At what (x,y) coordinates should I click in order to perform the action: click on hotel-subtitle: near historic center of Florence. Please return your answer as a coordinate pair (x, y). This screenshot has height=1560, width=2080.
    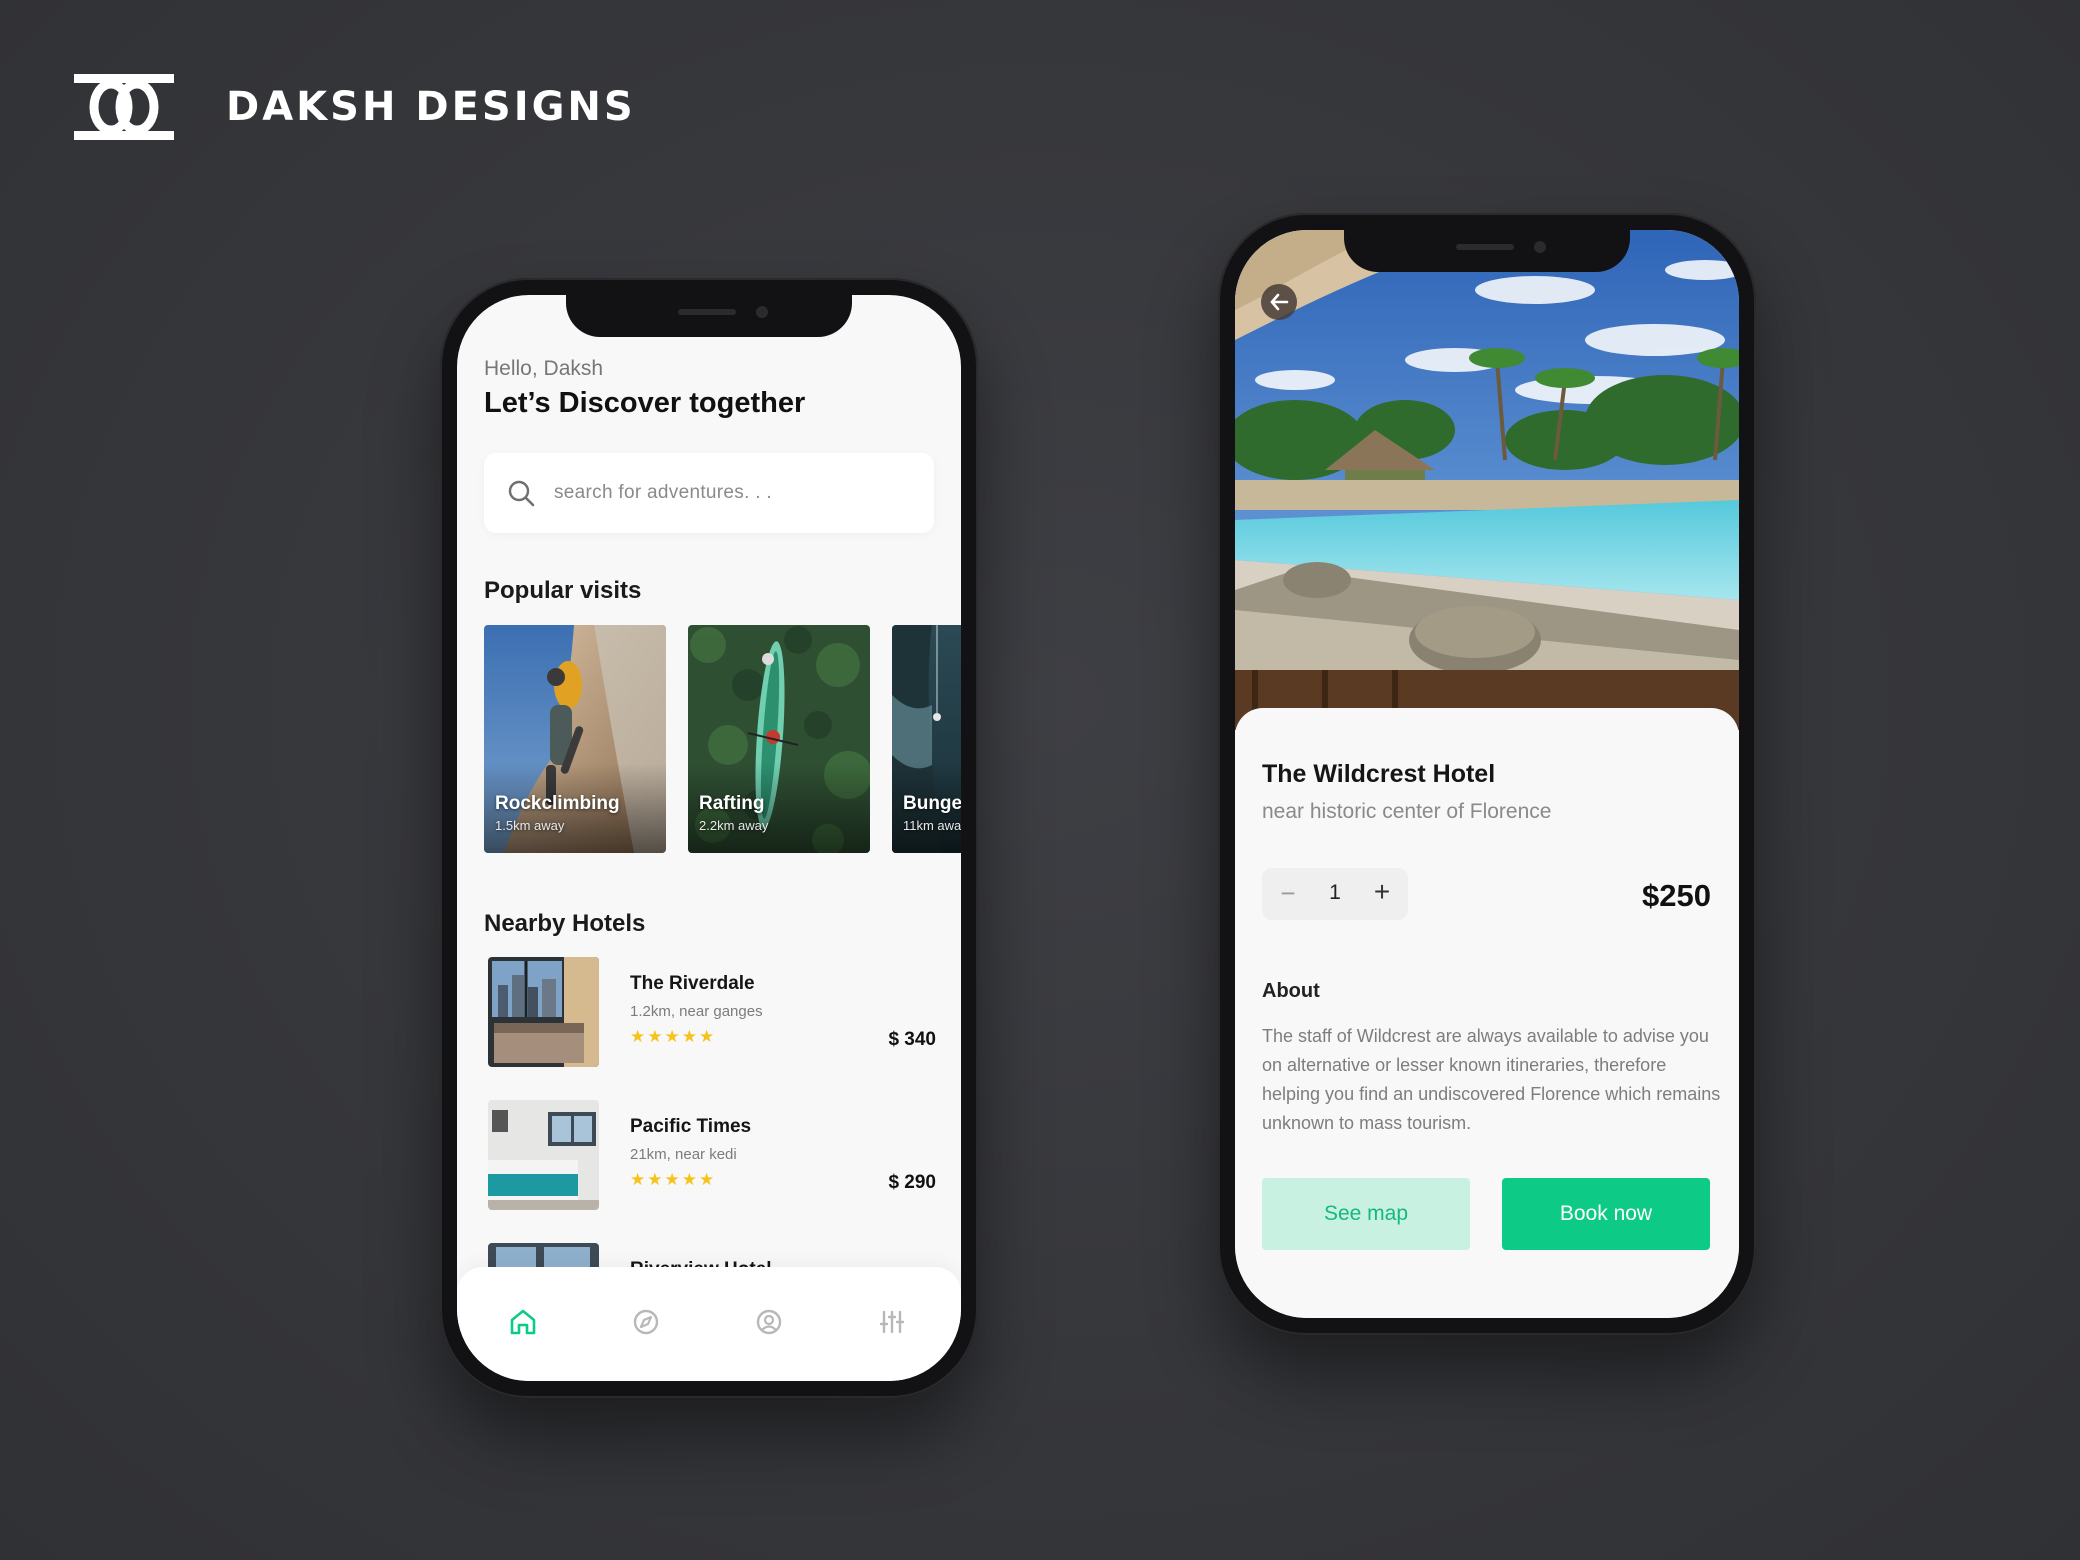
    Looking at the image, I should click on (1407, 811).